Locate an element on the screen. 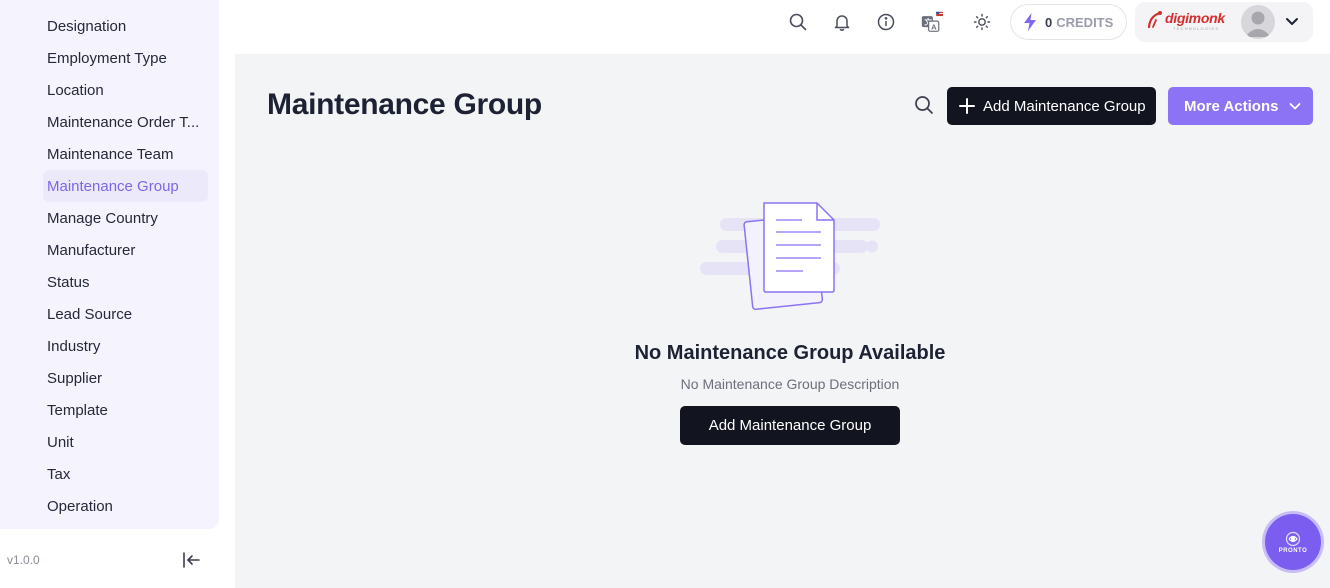  sidebar-item-label: Maintenance Group is located at coordinates (113, 186).